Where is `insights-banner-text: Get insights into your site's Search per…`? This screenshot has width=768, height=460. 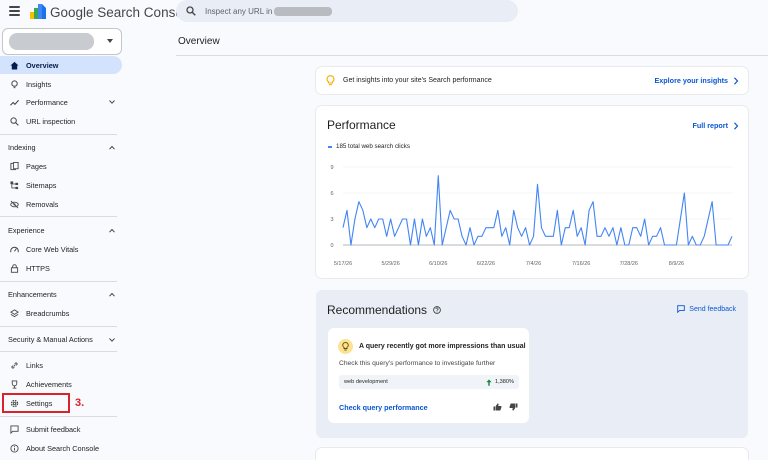 insights-banner-text: Get insights into your site's Search per… is located at coordinates (417, 80).